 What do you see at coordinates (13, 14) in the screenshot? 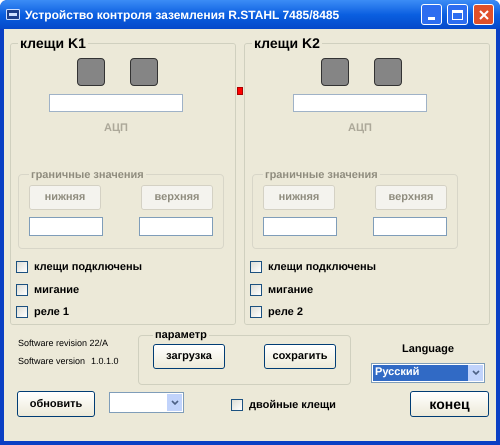
I see `app-icon` at bounding box center [13, 14].